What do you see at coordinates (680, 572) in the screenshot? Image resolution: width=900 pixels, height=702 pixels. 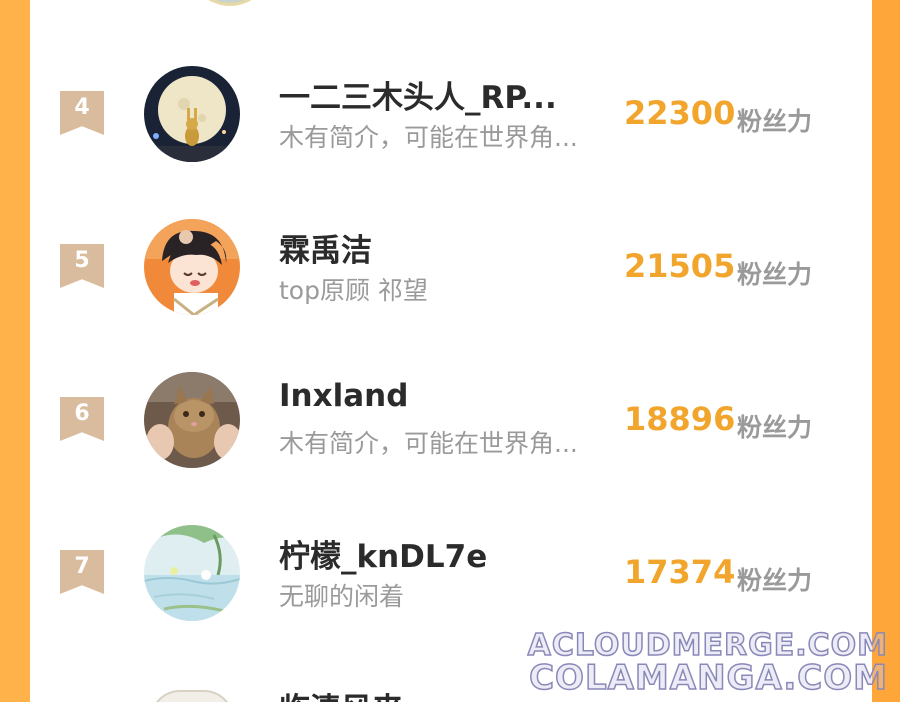 I see `score-value: 17374` at bounding box center [680, 572].